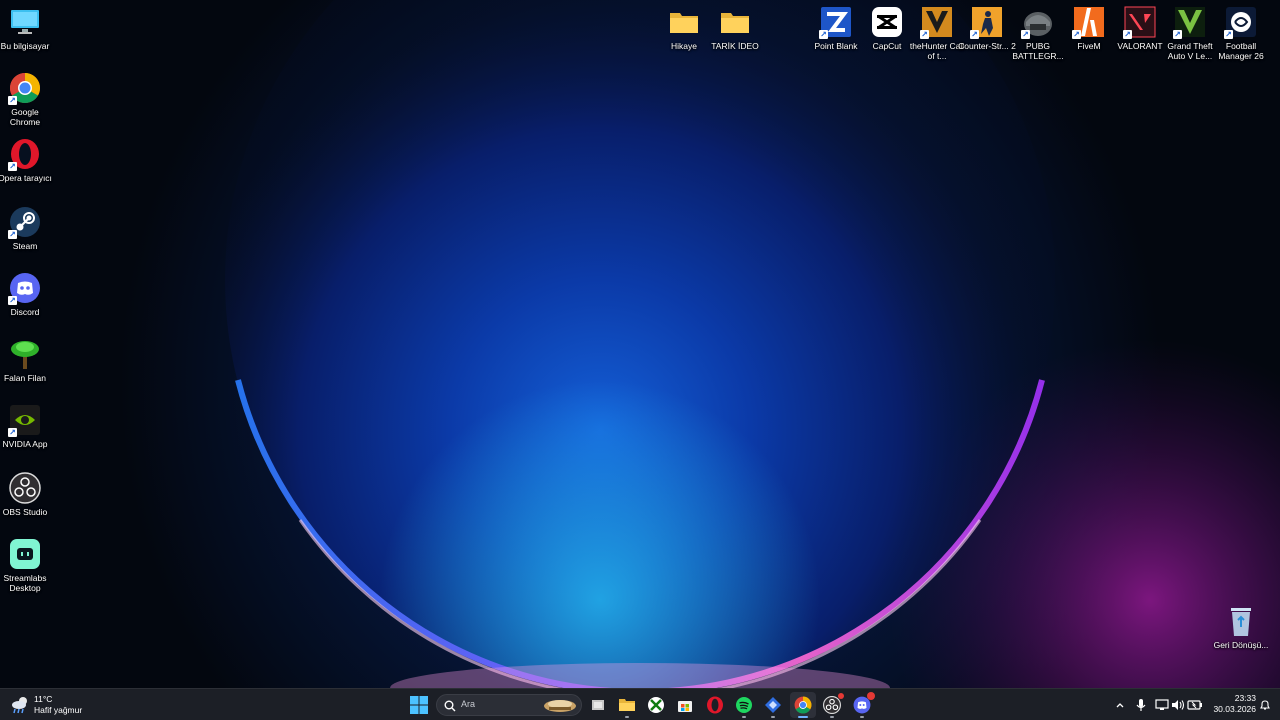  What do you see at coordinates (1162, 705) in the screenshot?
I see `network-icon` at bounding box center [1162, 705].